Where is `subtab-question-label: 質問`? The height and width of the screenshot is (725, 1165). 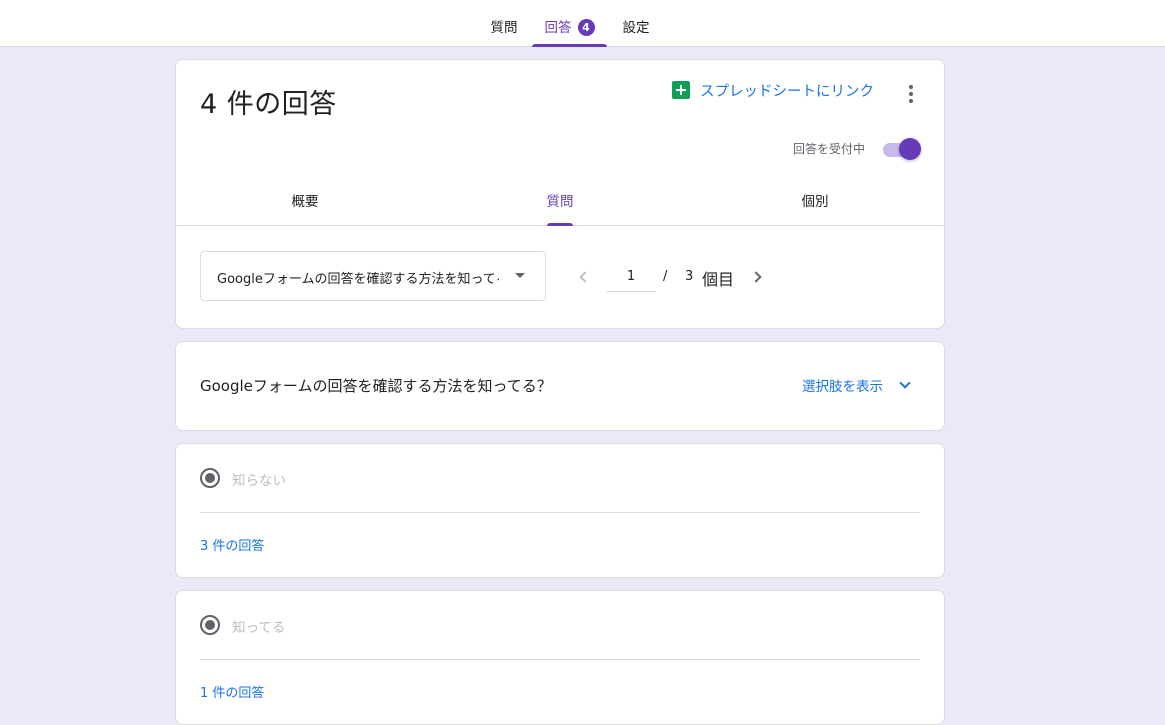 subtab-question-label: 質問 is located at coordinates (560, 202).